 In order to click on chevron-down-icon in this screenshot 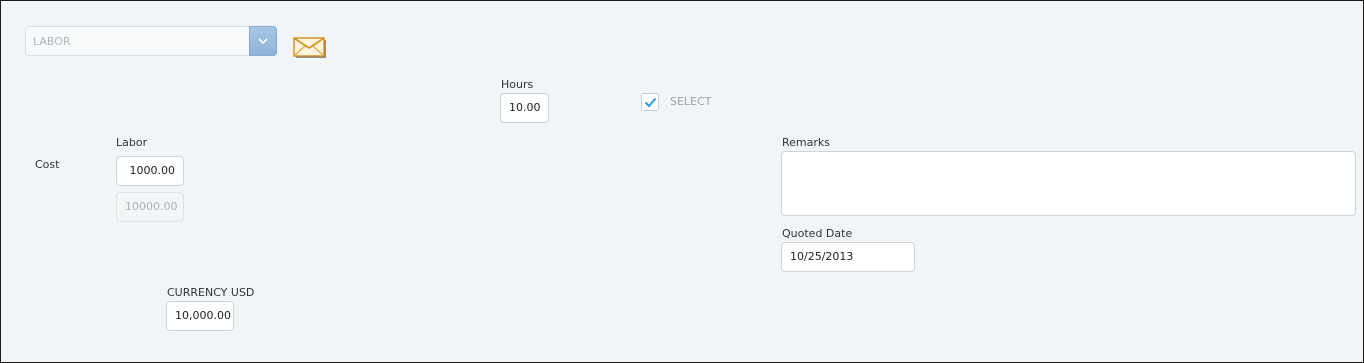, I will do `click(263, 41)`.